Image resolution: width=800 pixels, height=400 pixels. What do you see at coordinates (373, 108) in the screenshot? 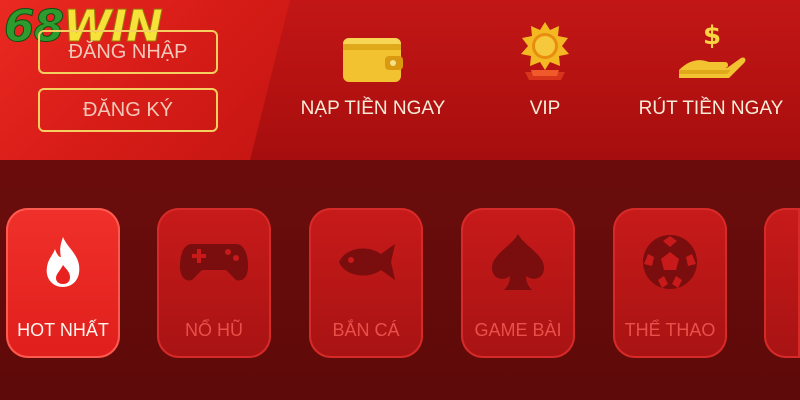
I see `deposit-label: NẠP TIỀN NGAY` at bounding box center [373, 108].